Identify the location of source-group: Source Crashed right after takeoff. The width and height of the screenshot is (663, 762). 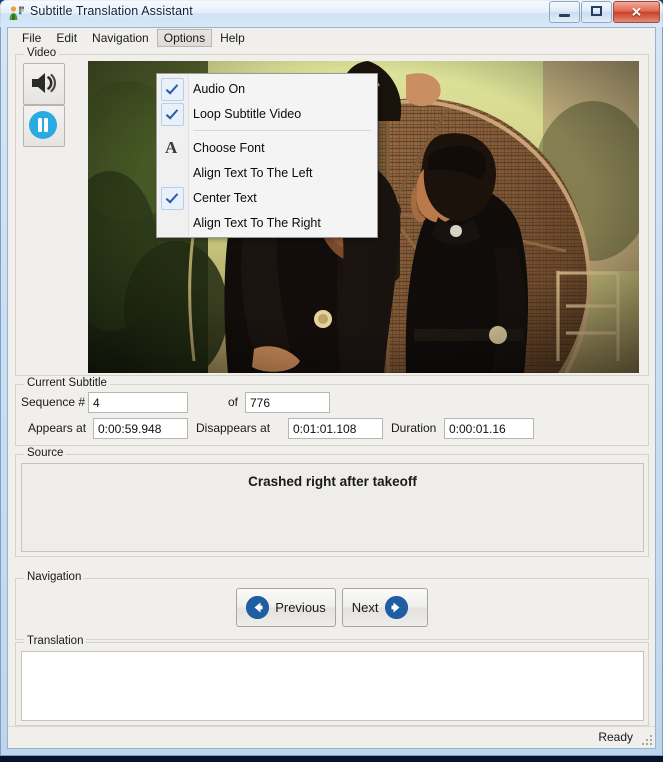
(332, 502).